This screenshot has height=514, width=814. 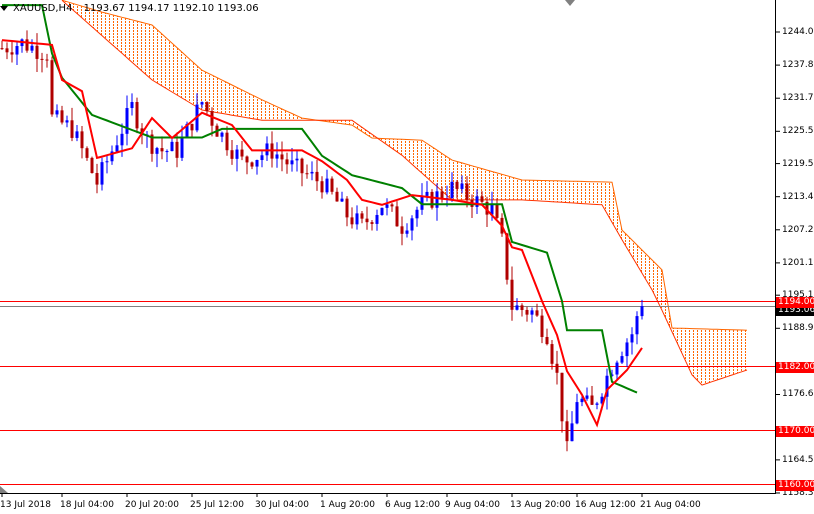 I want to click on price-tick-label: 1176.65, so click(x=798, y=394).